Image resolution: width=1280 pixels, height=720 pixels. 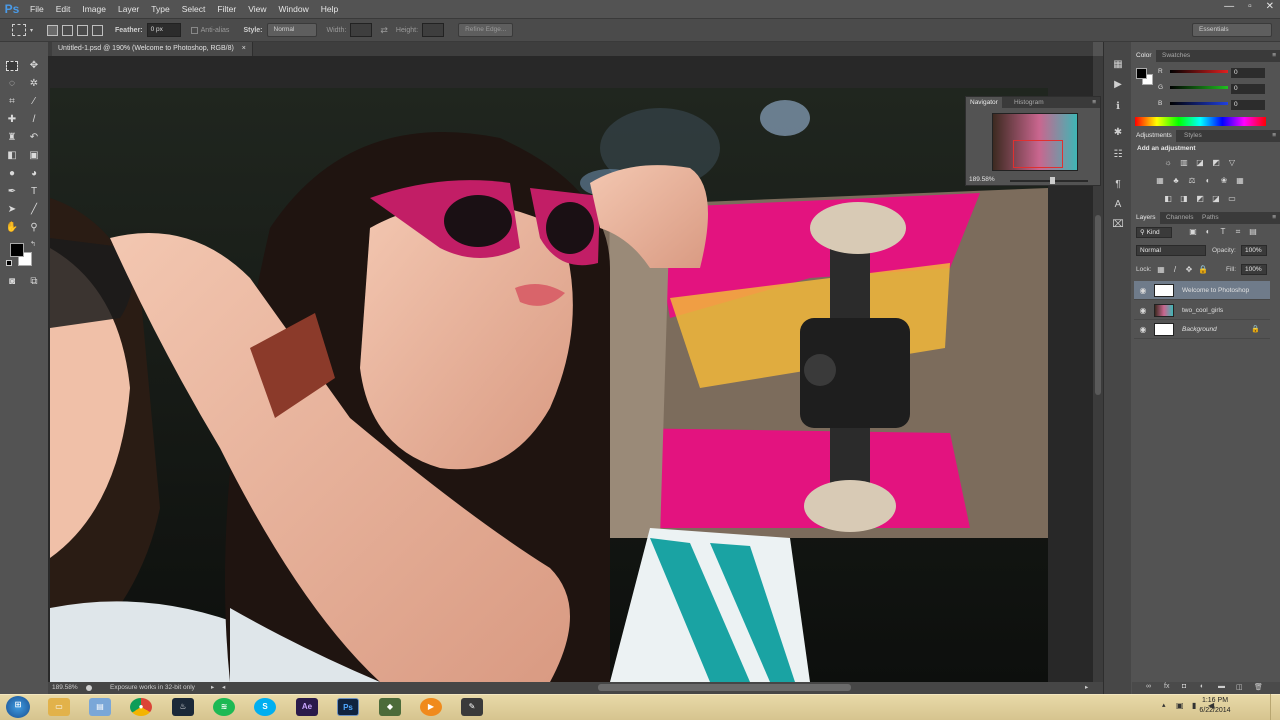 What do you see at coordinates (1086, 688) in the screenshot?
I see `scroll-right-arrow-icon: ▸` at bounding box center [1086, 688].